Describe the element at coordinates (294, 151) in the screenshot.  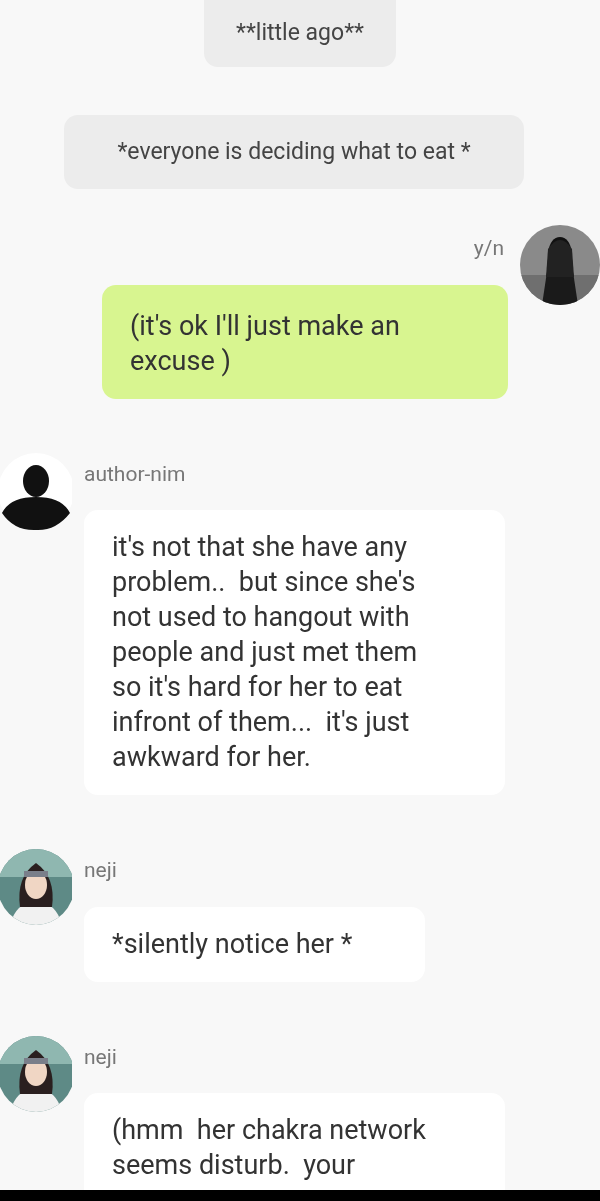
I see `narration-banner: *everyone is deciding what to eat *` at that location.